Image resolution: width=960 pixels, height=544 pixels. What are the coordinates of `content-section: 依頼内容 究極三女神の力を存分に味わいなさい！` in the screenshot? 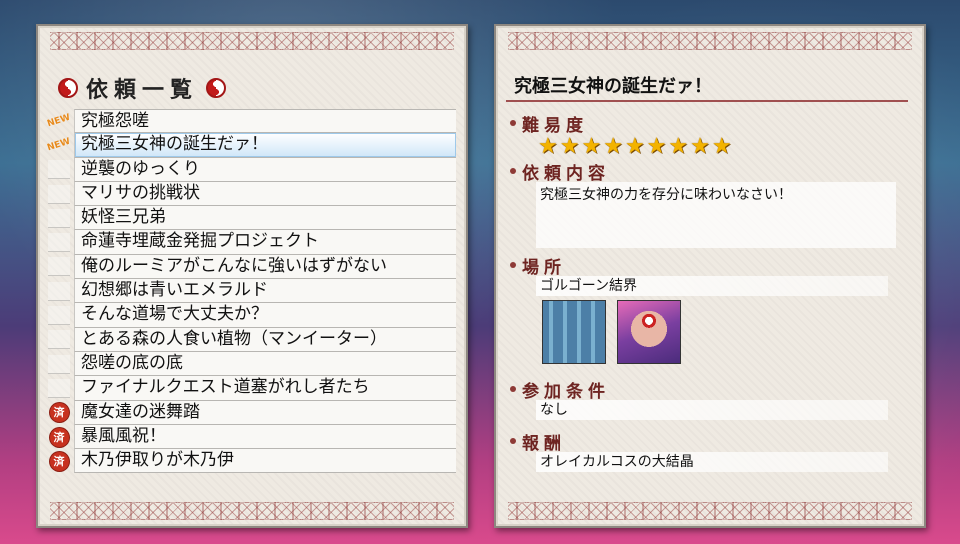 It's located at (710, 204).